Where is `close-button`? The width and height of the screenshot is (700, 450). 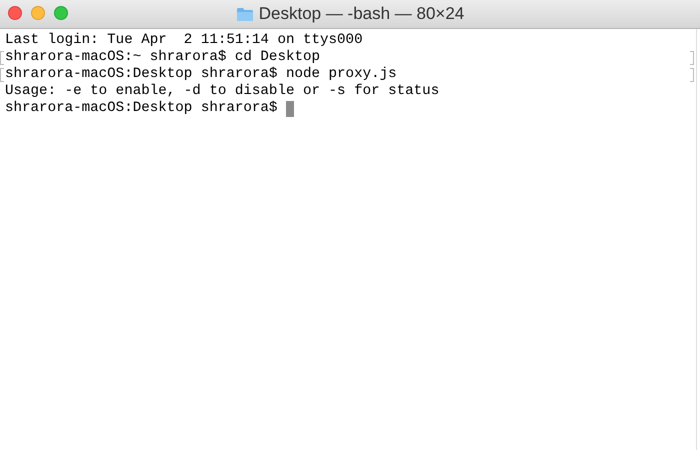 close-button is located at coordinates (15, 13).